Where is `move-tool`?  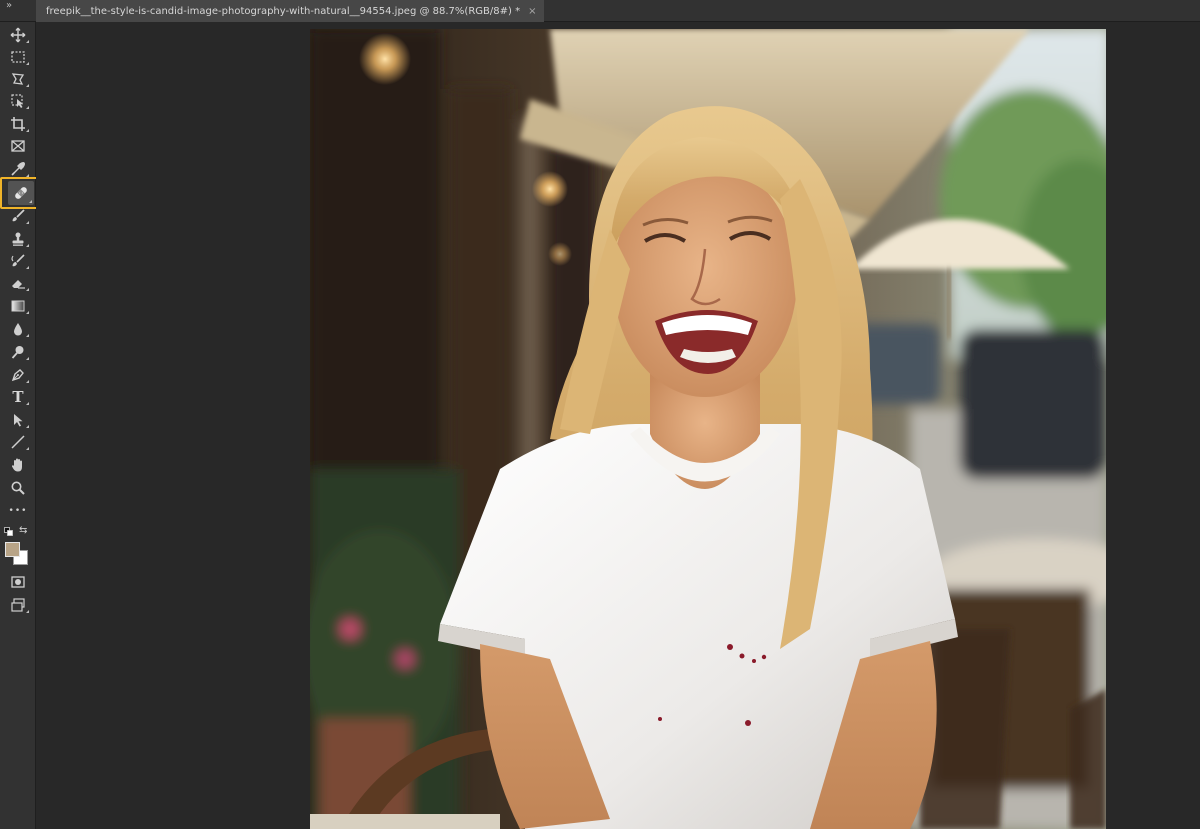
move-tool is located at coordinates (18, 34).